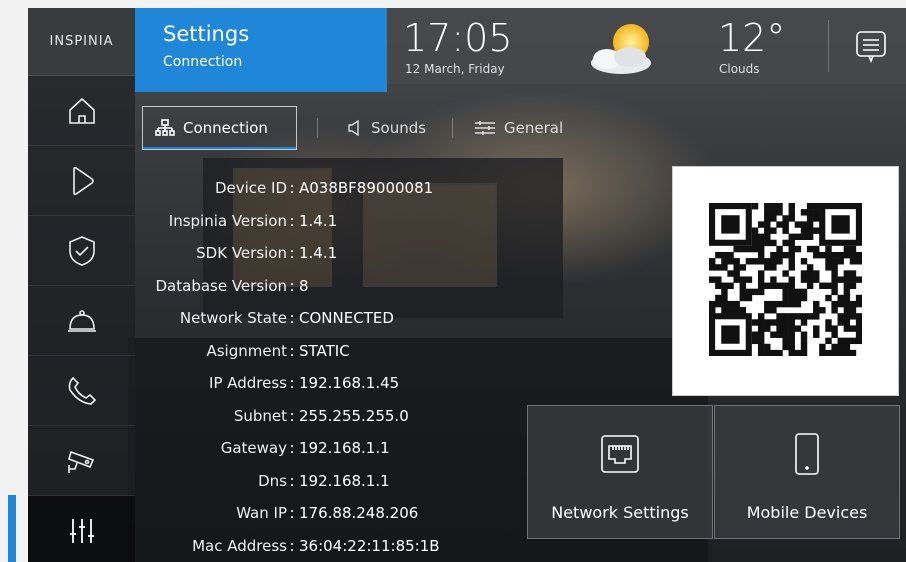 The width and height of the screenshot is (906, 562). I want to click on mobile-devices-button: Mobile Devices, so click(807, 472).